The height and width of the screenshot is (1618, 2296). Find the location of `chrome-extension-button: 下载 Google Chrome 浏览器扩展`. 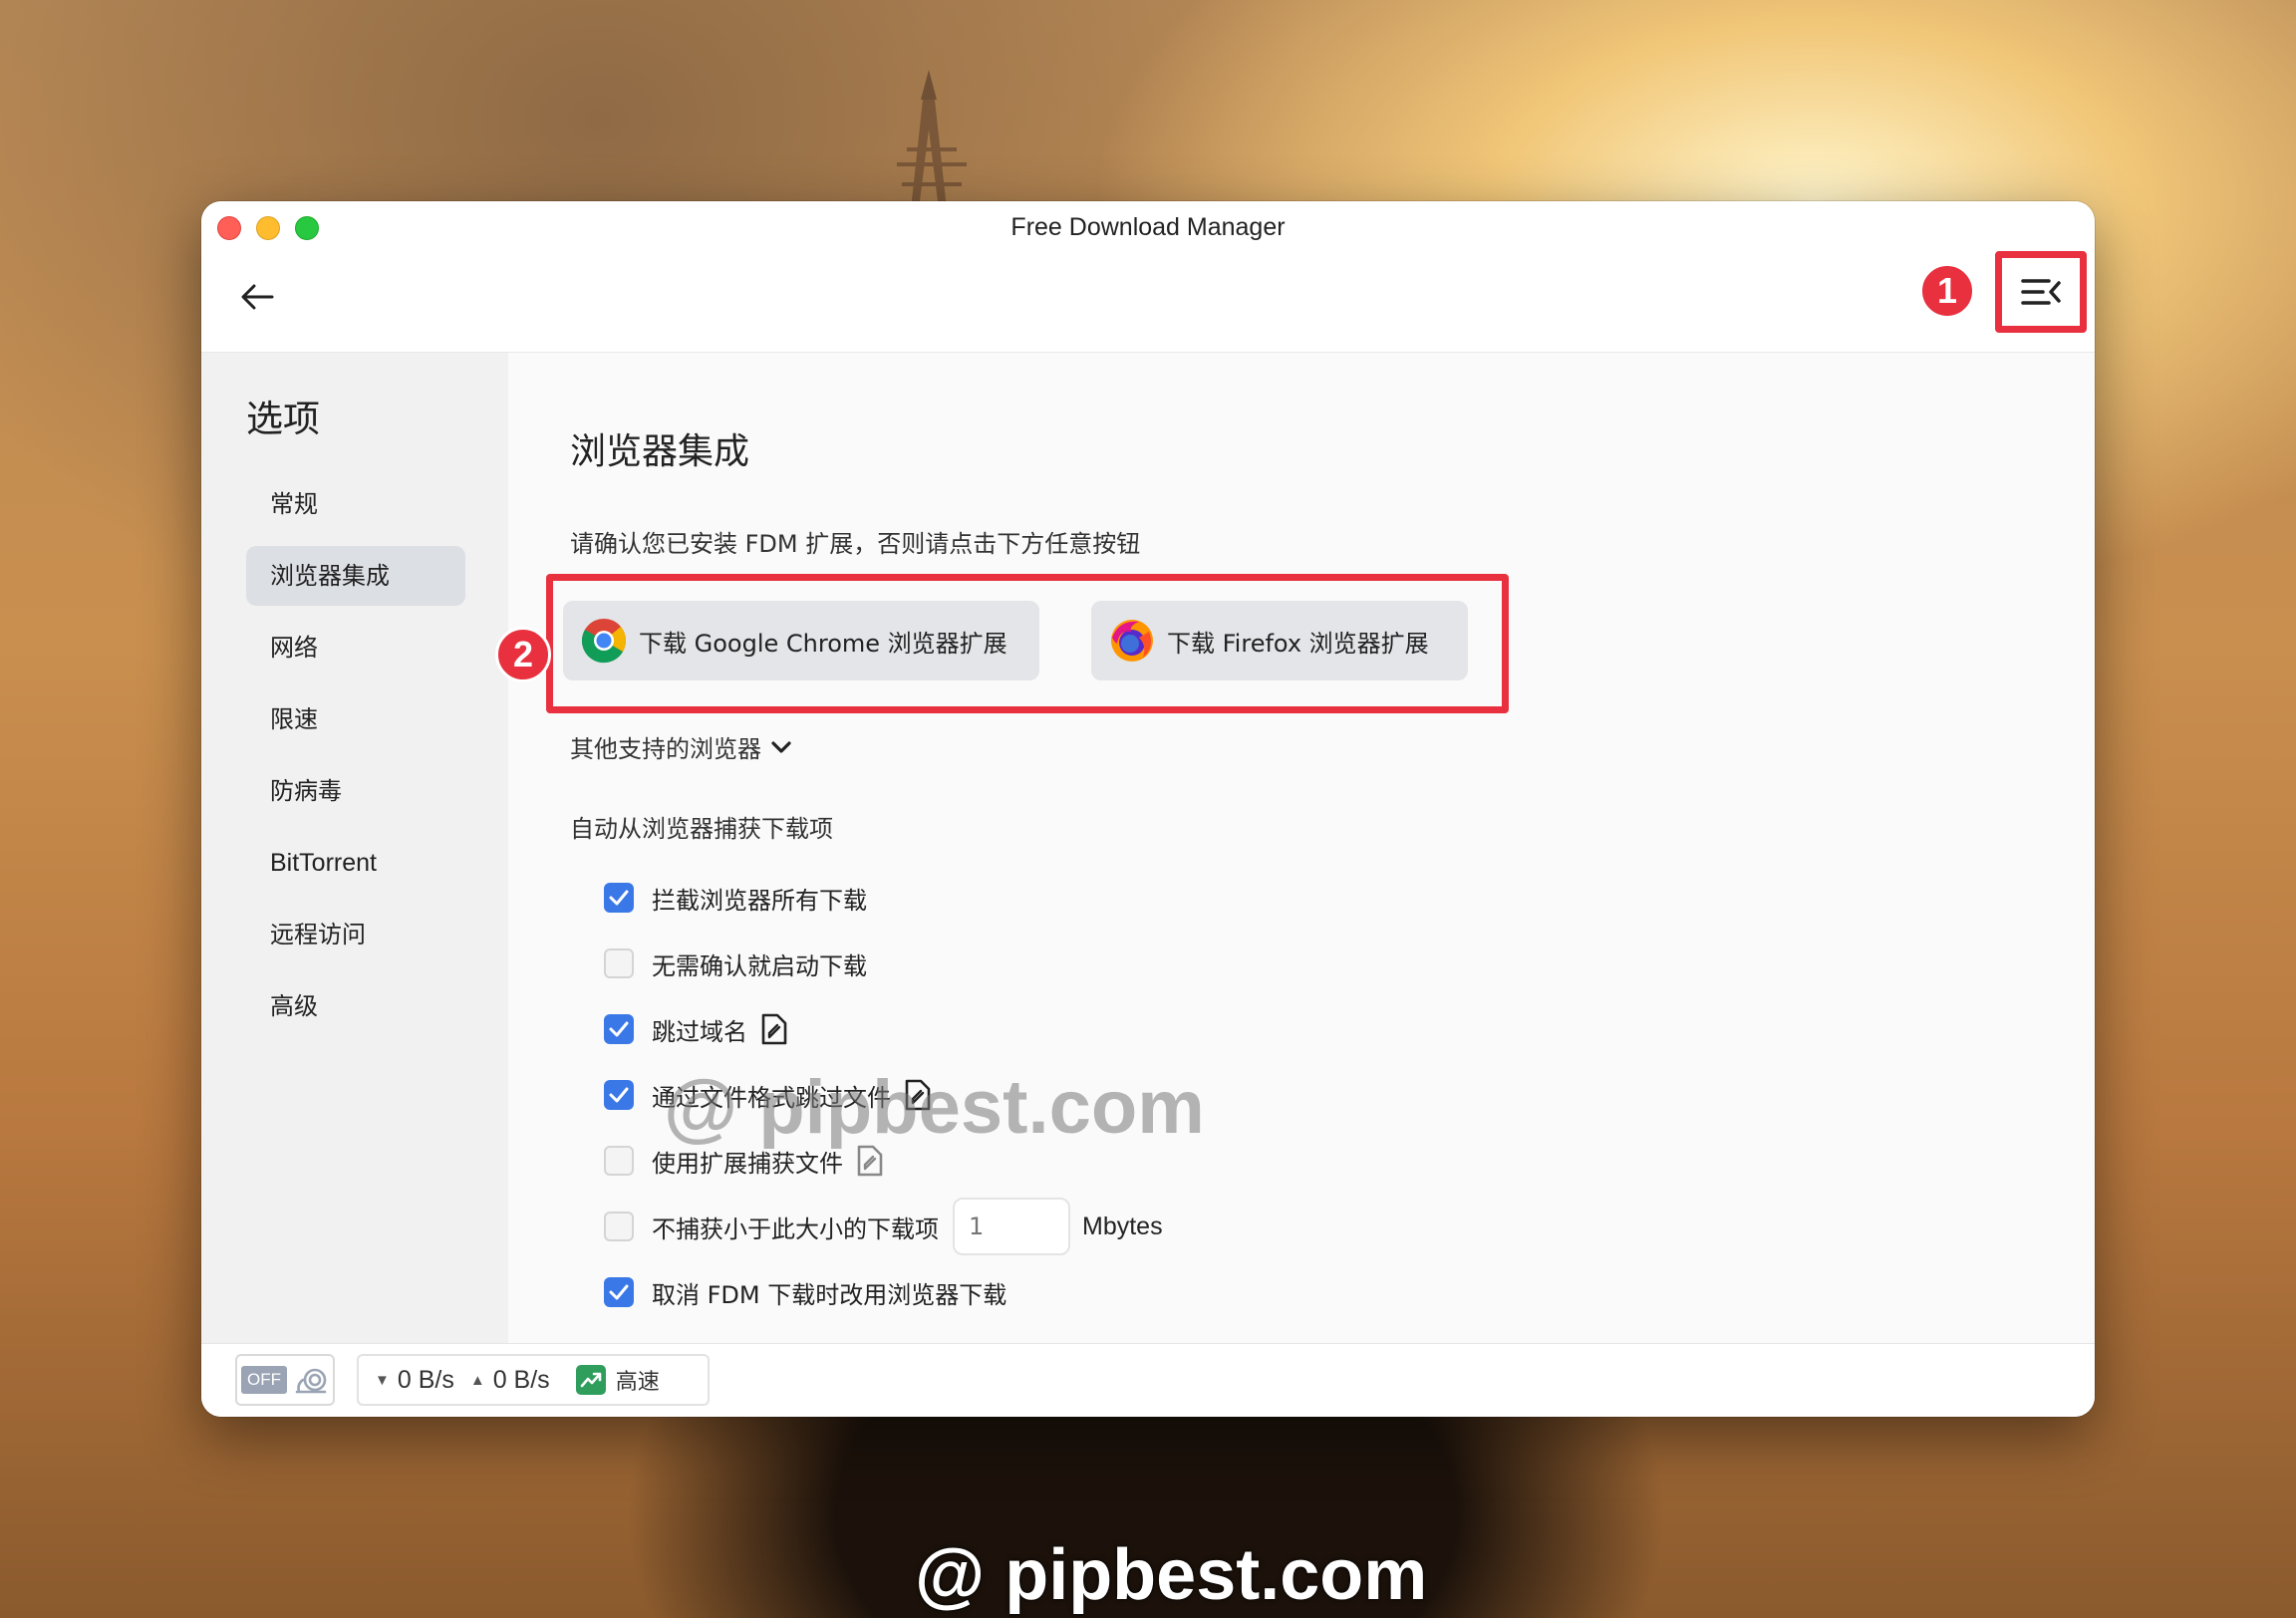

chrome-extension-button: 下载 Google Chrome 浏览器扩展 is located at coordinates (801, 640).